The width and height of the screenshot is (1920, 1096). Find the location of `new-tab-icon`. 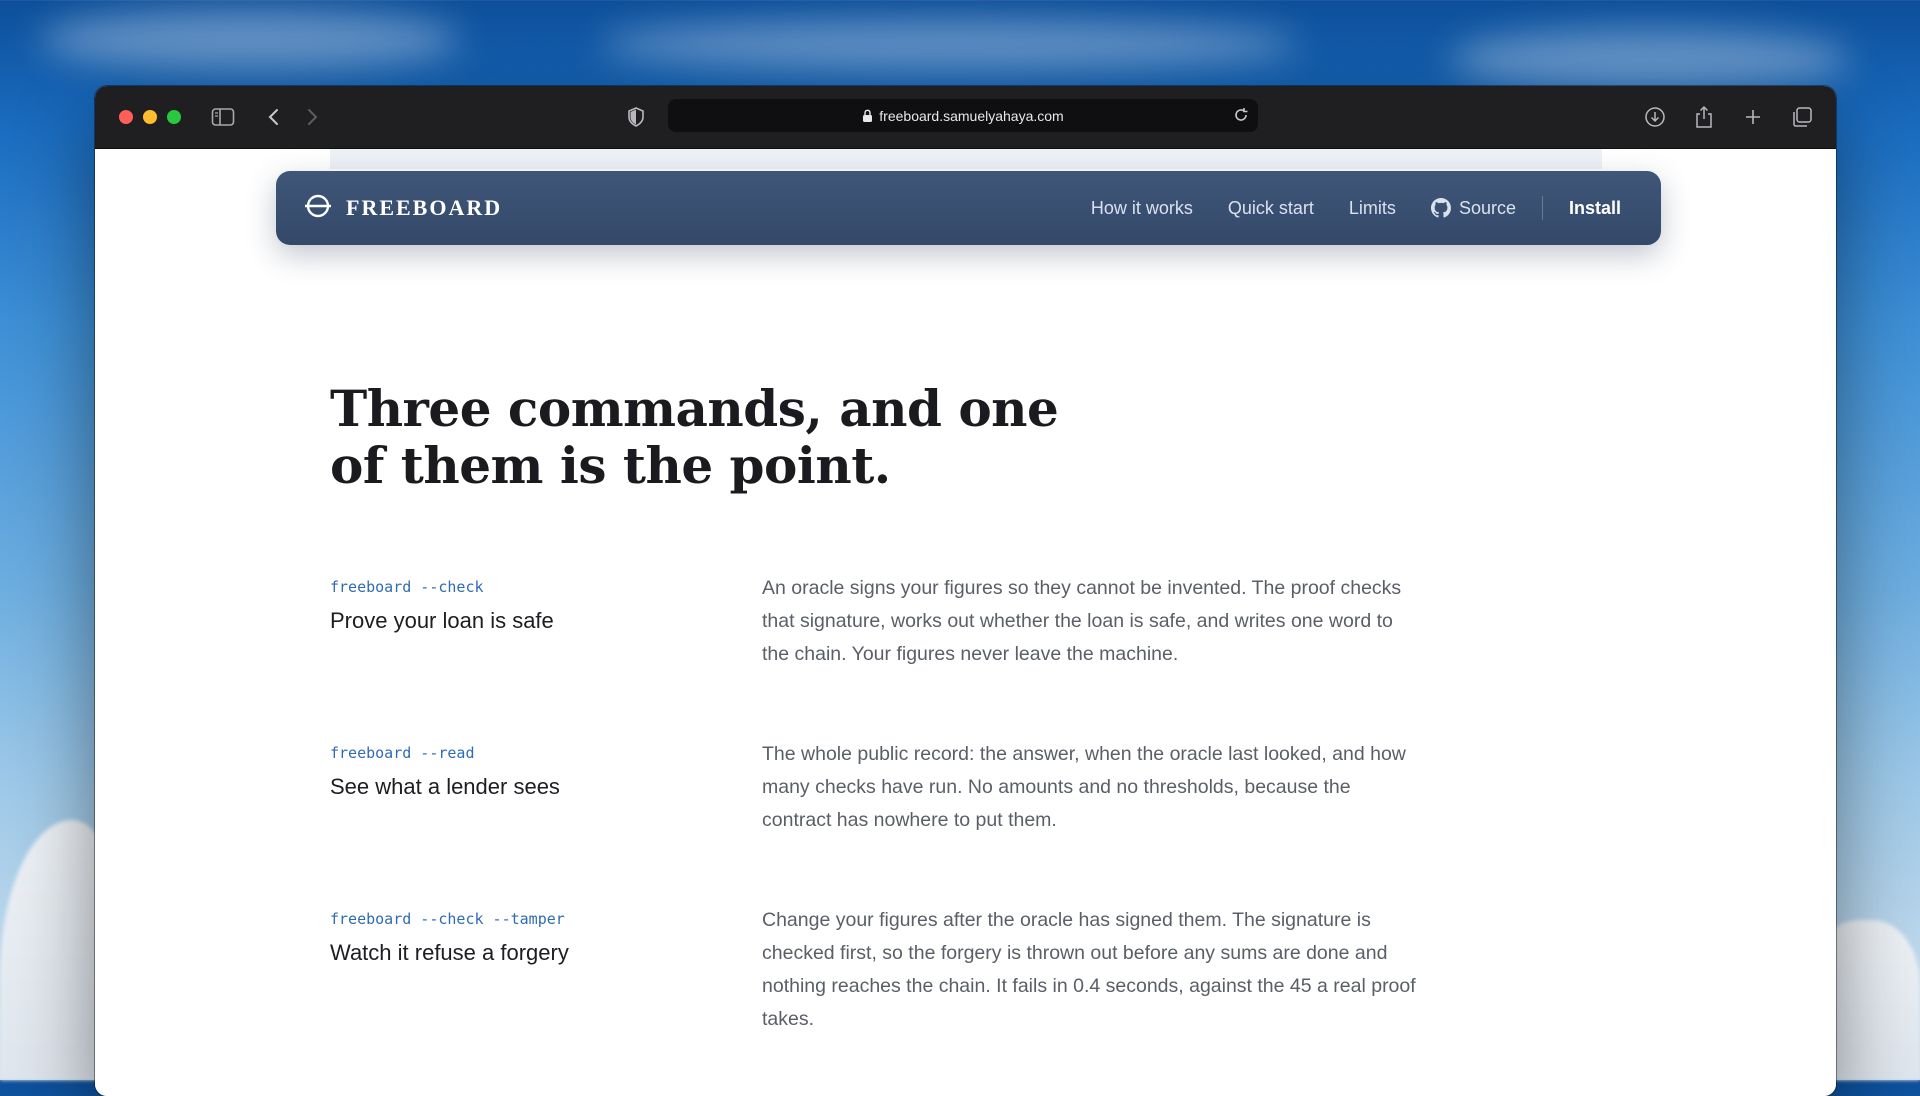

new-tab-icon is located at coordinates (1753, 117).